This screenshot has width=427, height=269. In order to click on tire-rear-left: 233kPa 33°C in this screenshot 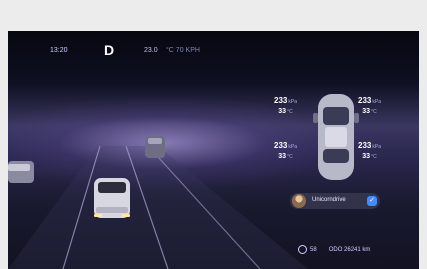, I will do `click(285, 151)`.